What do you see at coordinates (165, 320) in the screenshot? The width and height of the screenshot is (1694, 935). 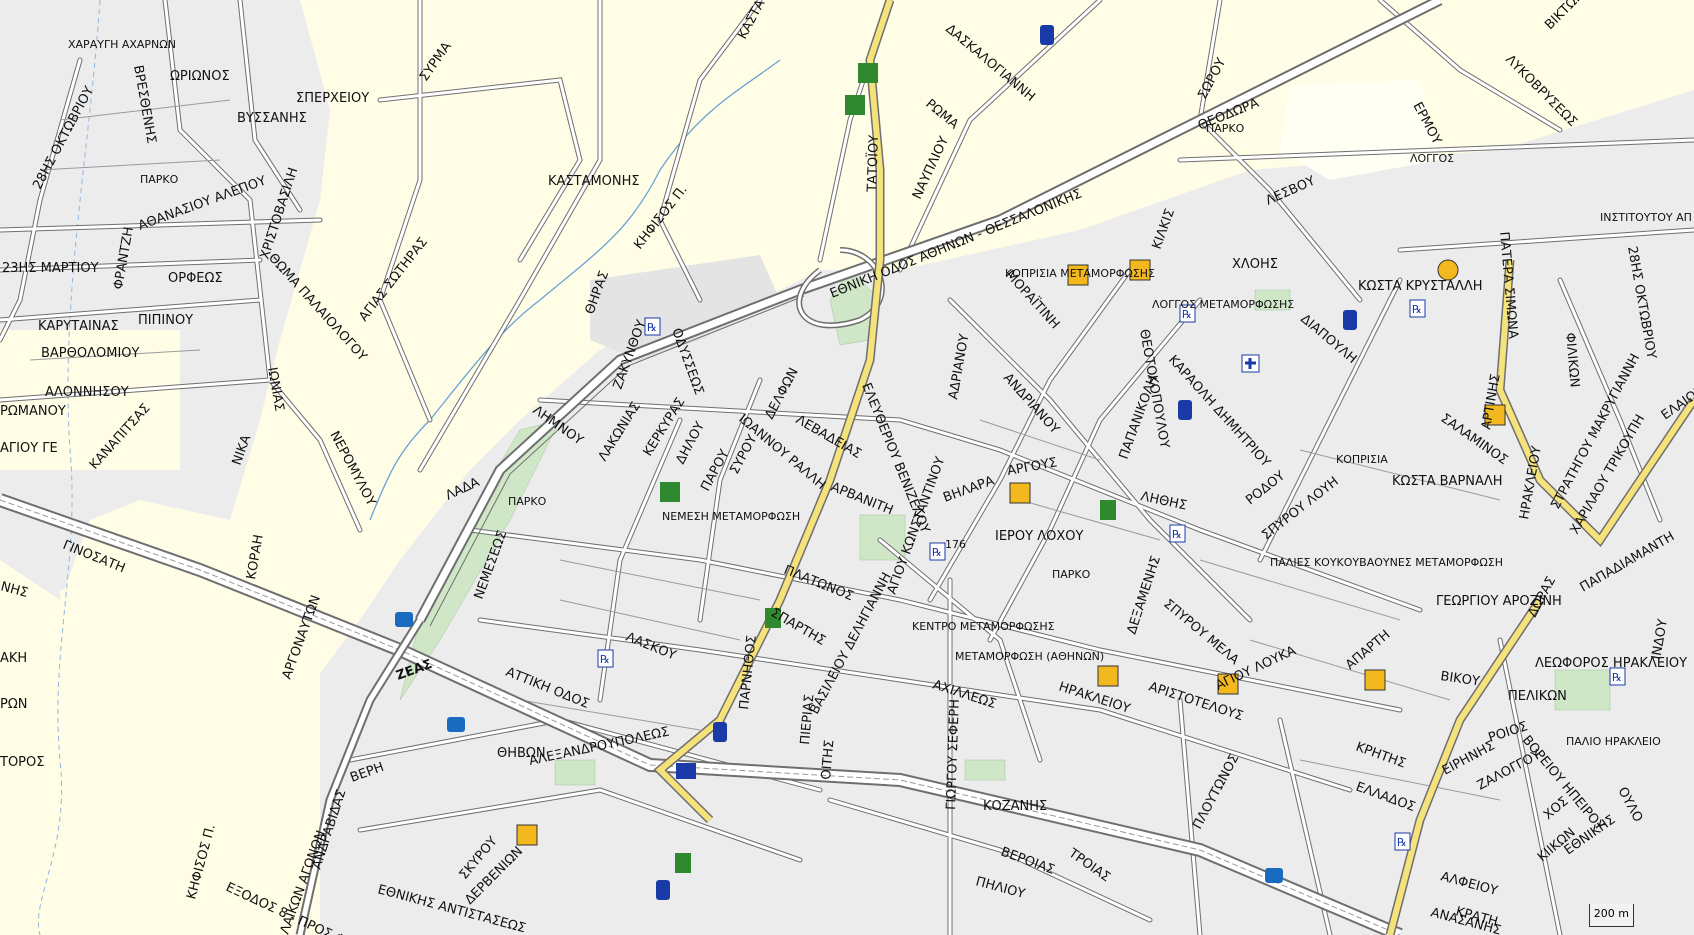 I see `street-label: ΠΙΠΙΝΟΥ` at bounding box center [165, 320].